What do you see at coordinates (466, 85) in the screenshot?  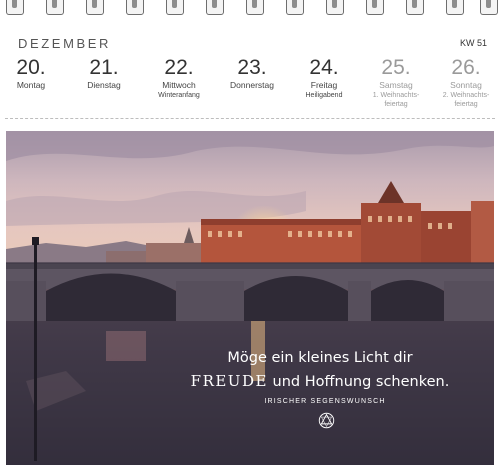 I see `day-name: Sonntag` at bounding box center [466, 85].